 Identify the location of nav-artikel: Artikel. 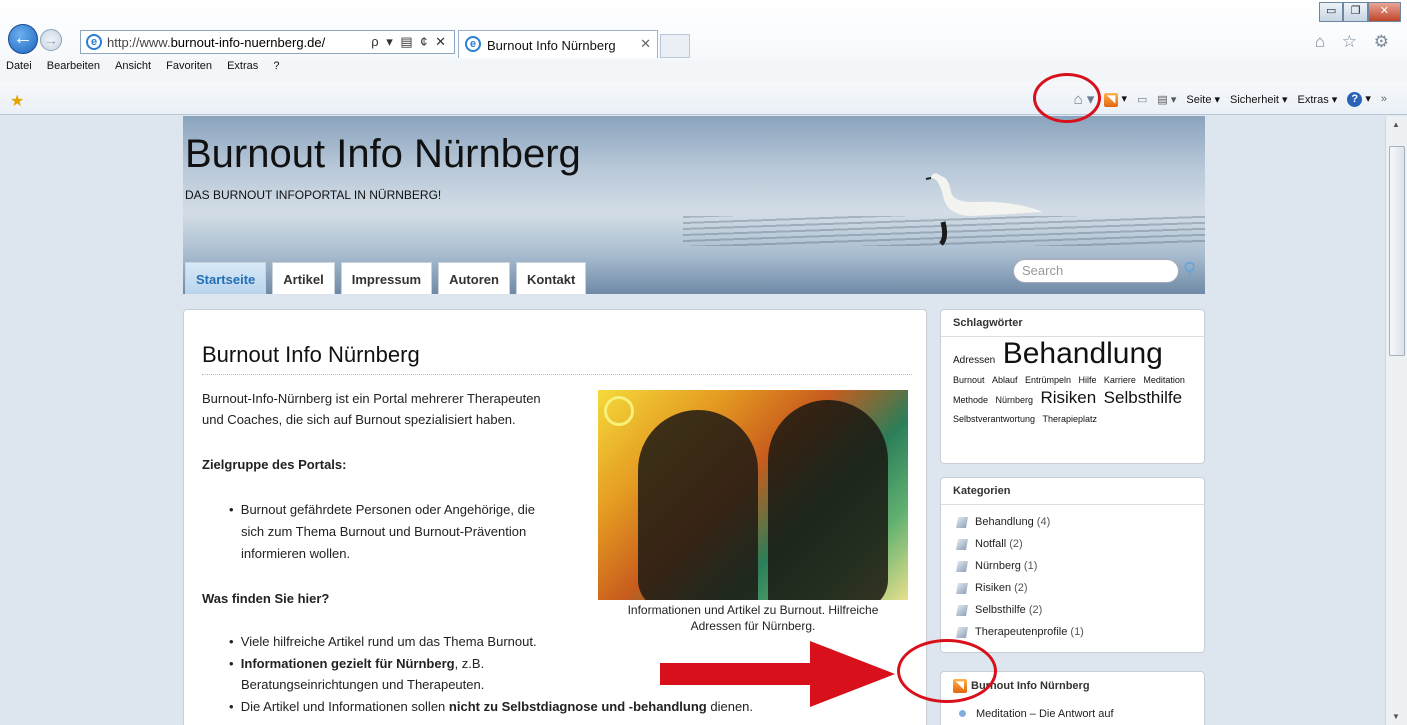
(303, 278).